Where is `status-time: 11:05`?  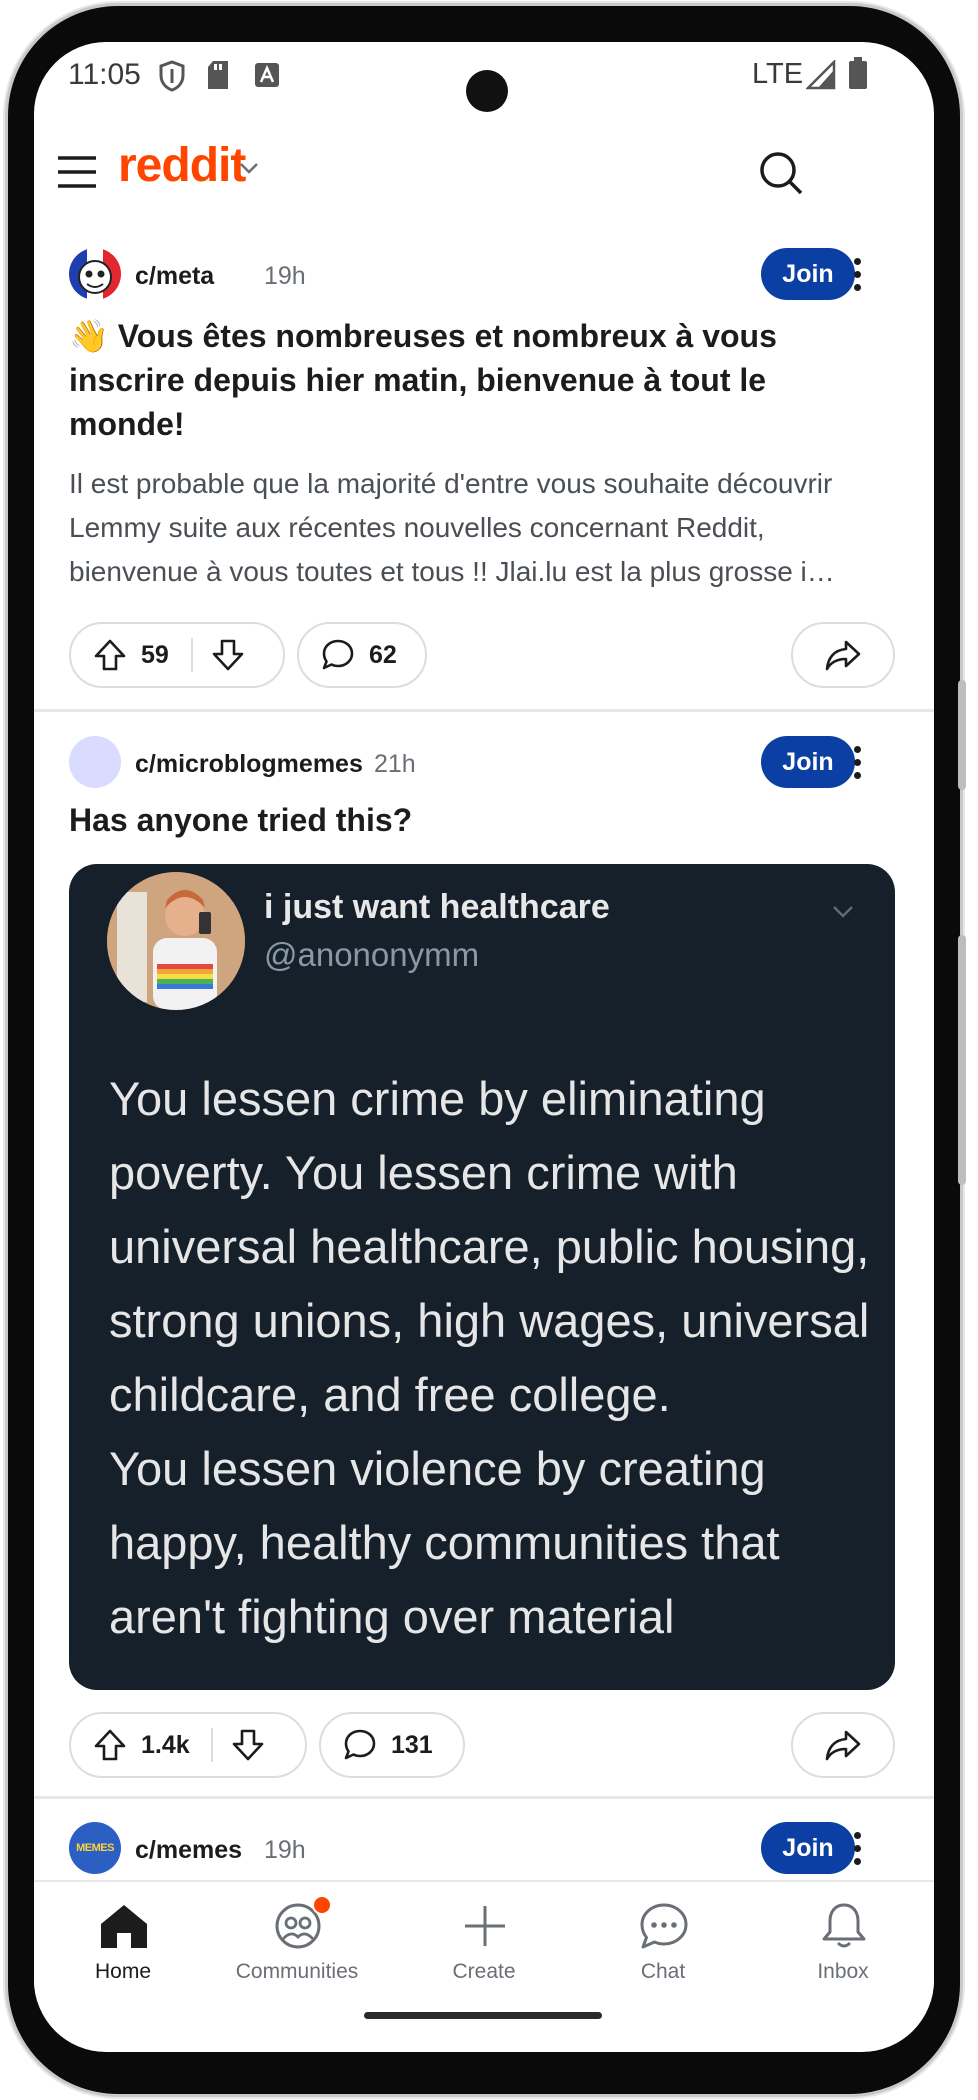
status-time: 11:05 is located at coordinates (104, 74).